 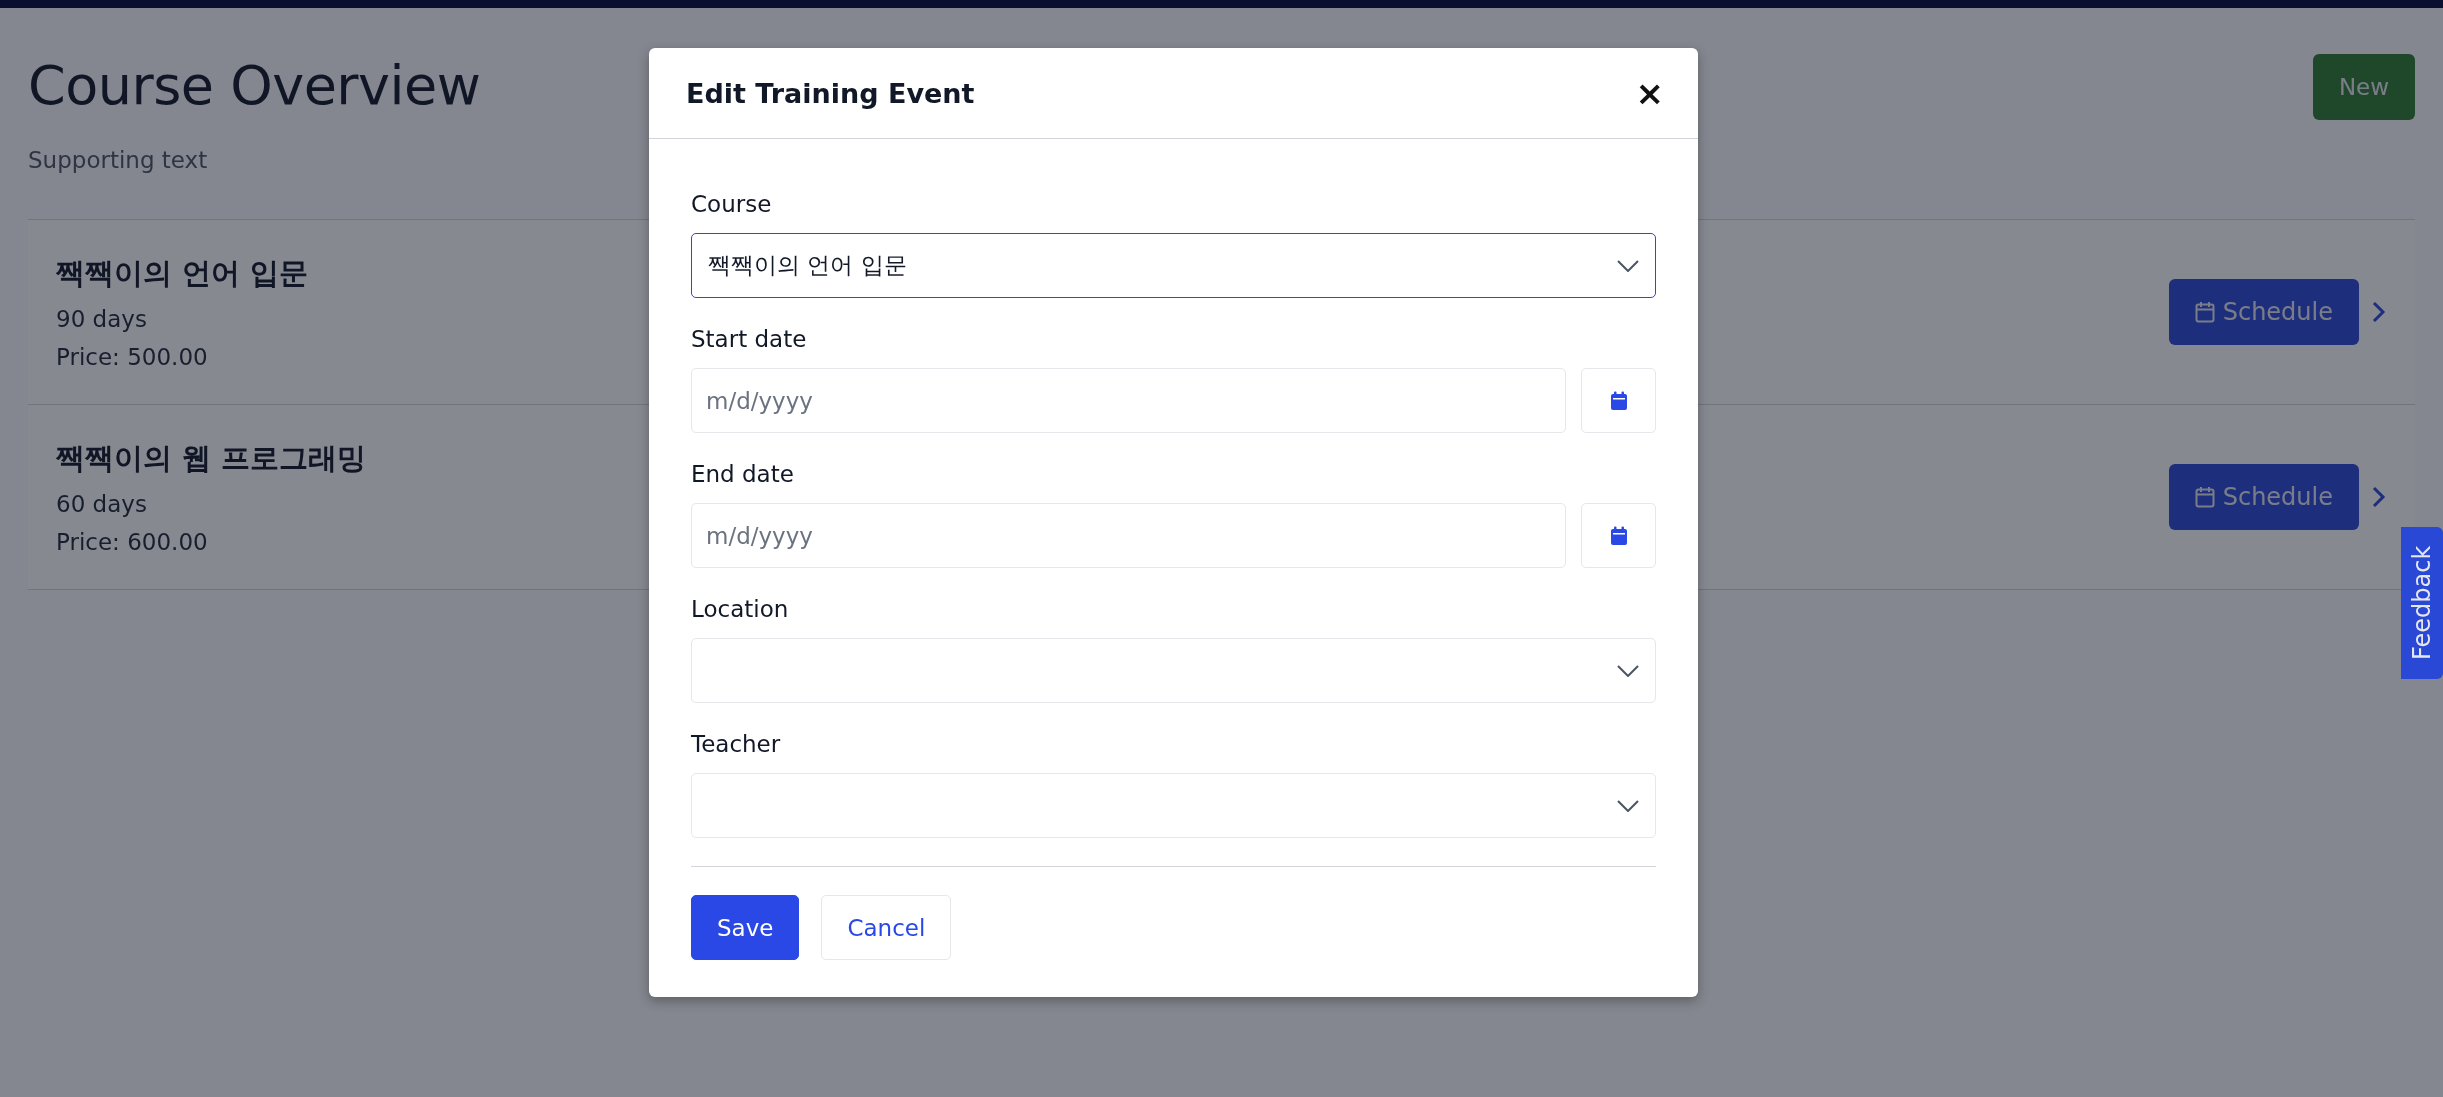 I want to click on page-title: Course Overview, so click(x=254, y=85).